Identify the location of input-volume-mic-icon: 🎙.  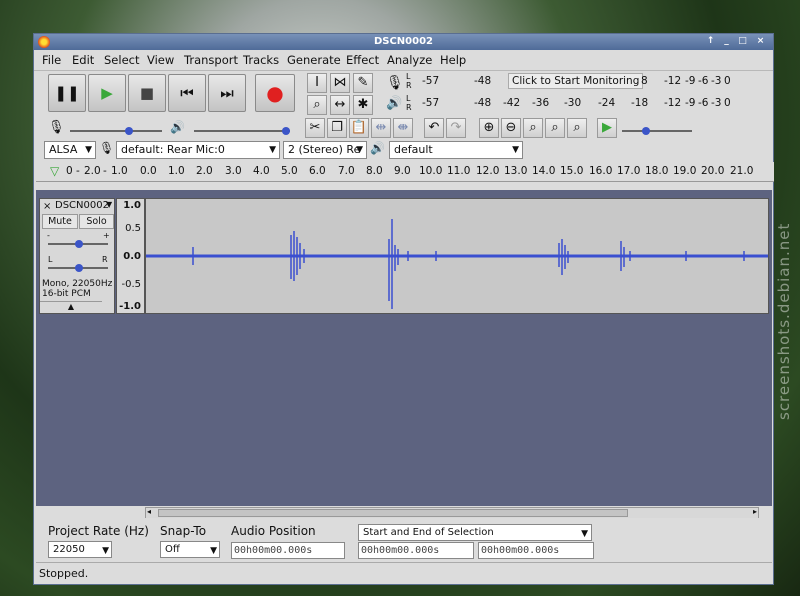
(56, 127).